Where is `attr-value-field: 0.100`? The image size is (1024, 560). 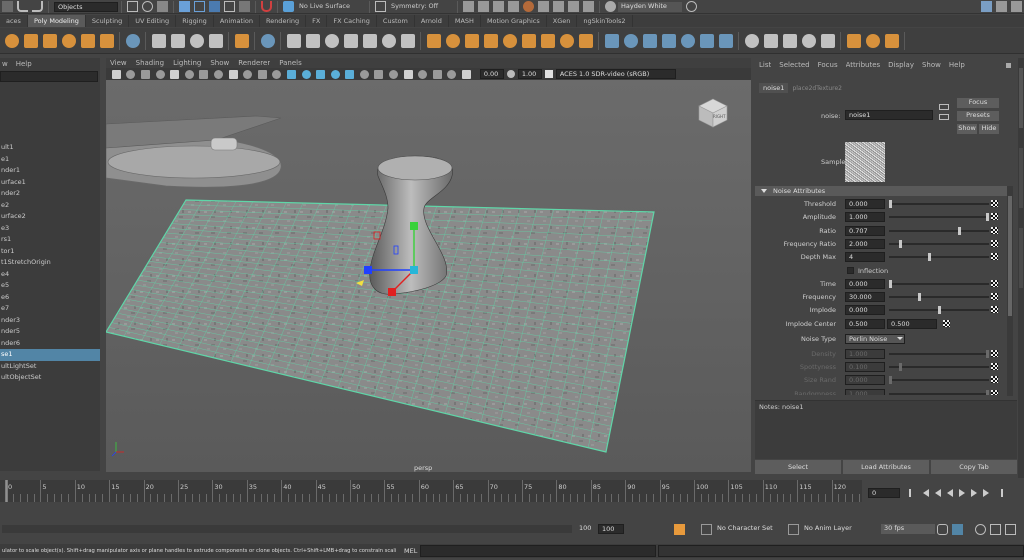
attr-value-field: 0.100 is located at coordinates (865, 367).